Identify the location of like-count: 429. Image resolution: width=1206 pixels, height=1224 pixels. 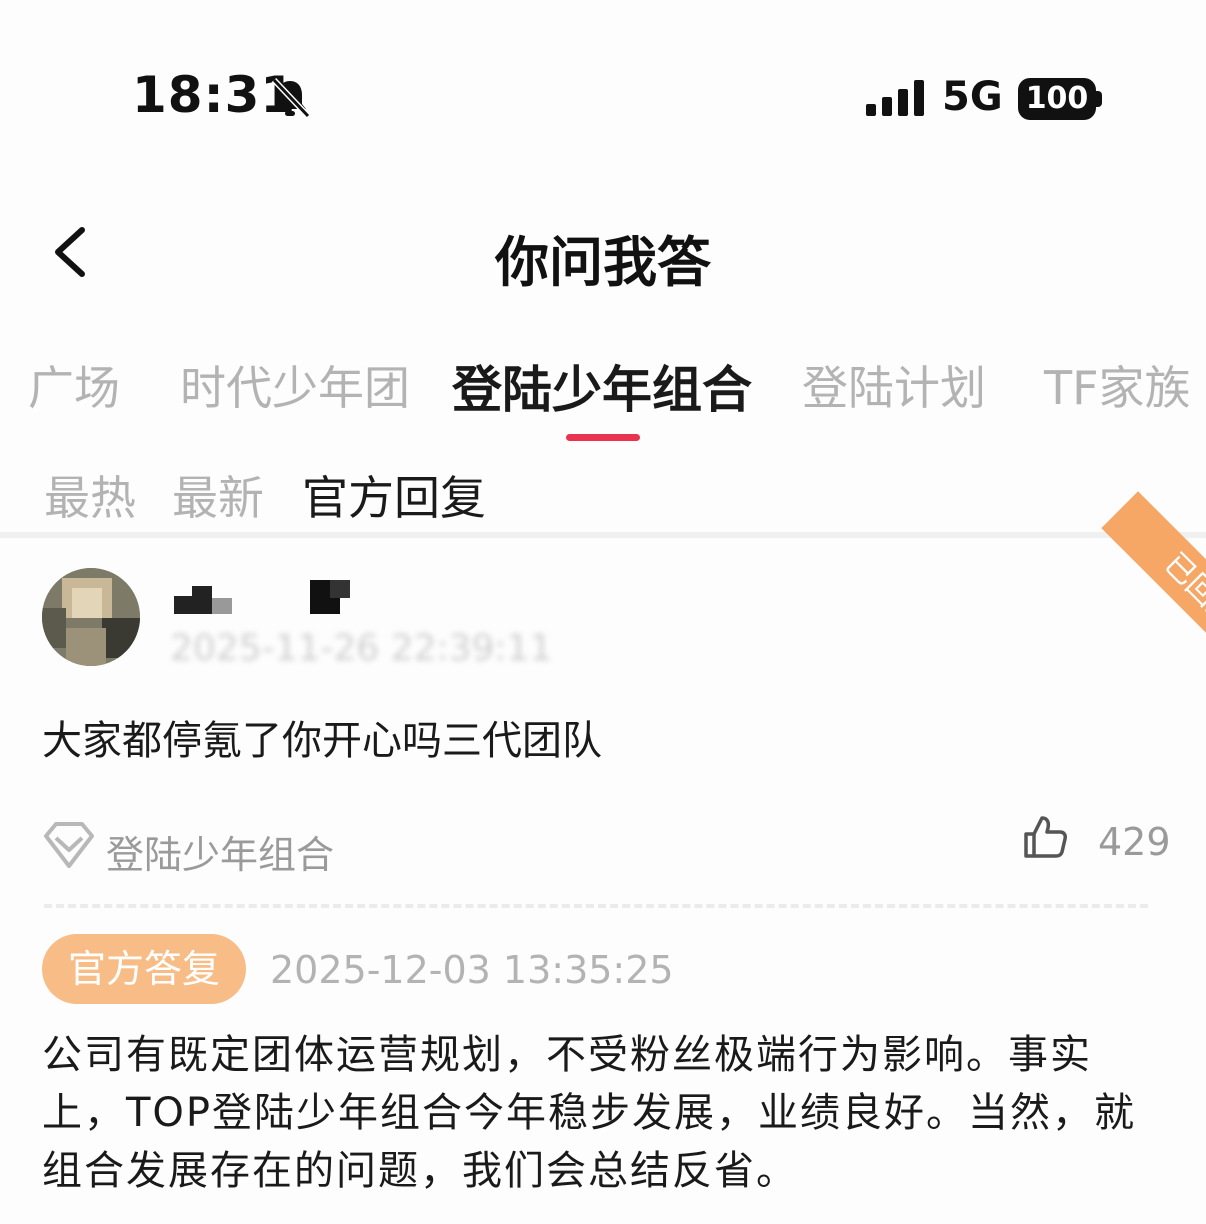
(1134, 842).